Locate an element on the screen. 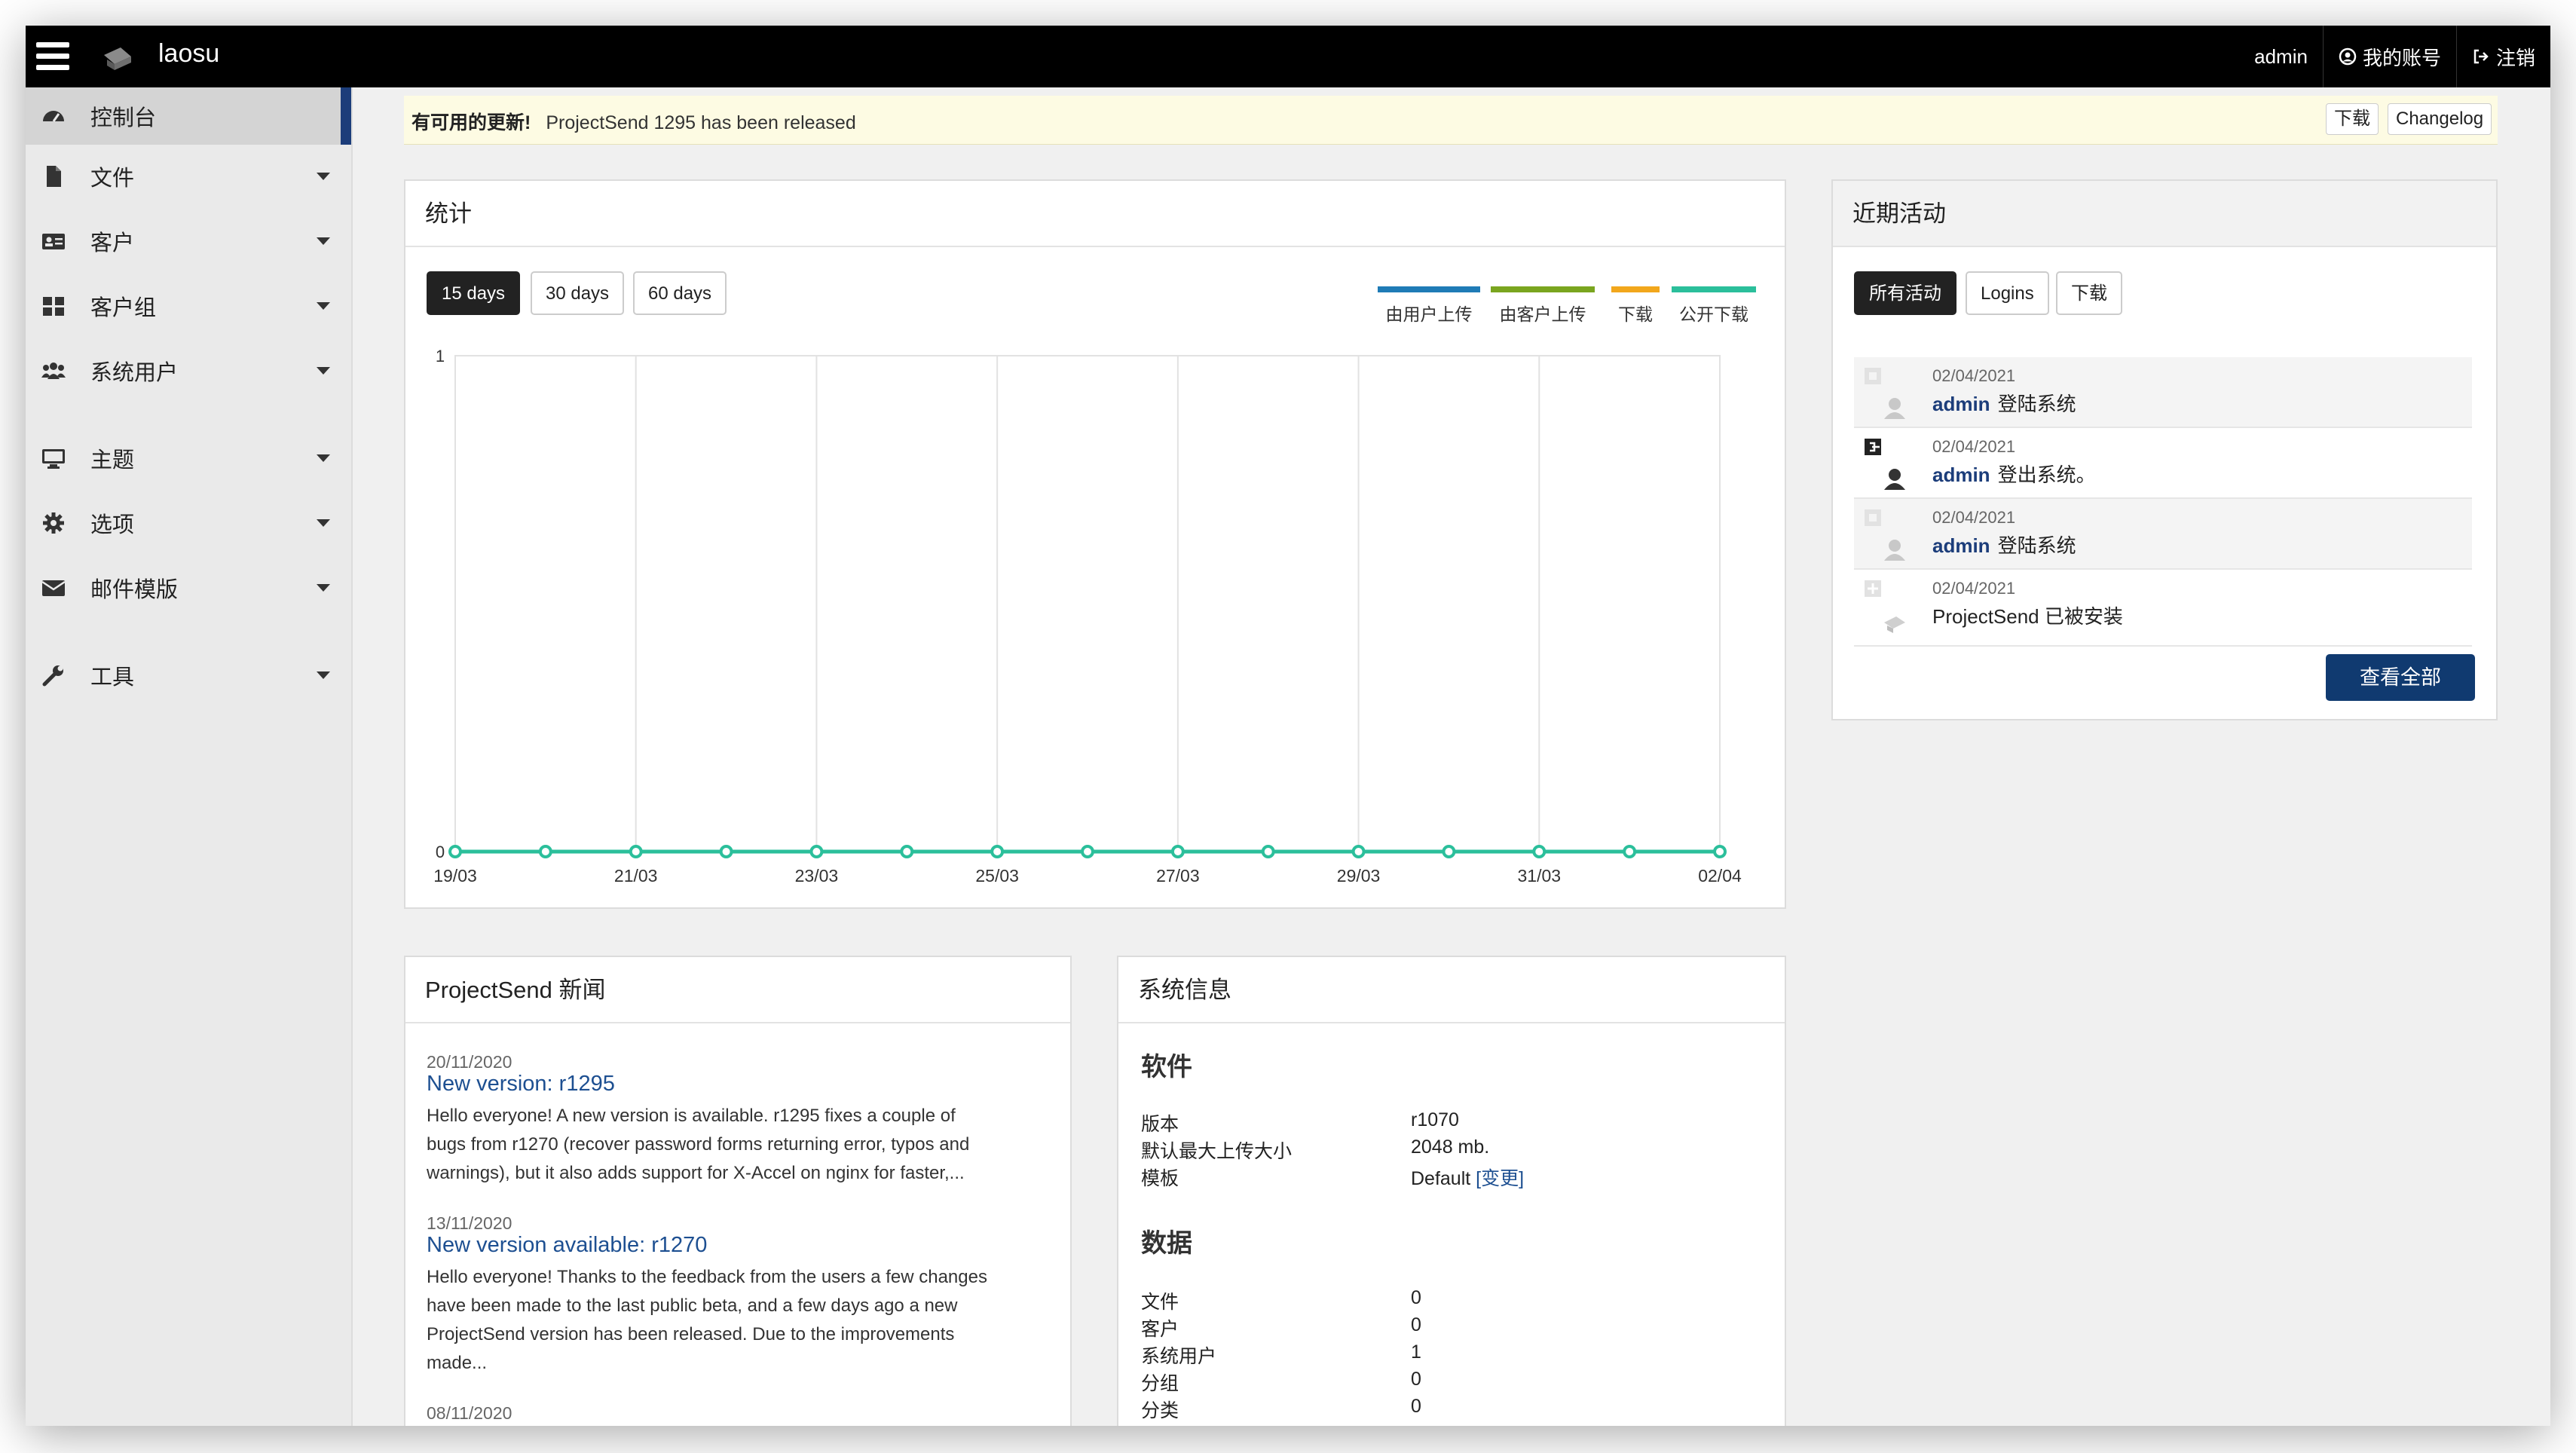  info-value: 1 is located at coordinates (1416, 1352).